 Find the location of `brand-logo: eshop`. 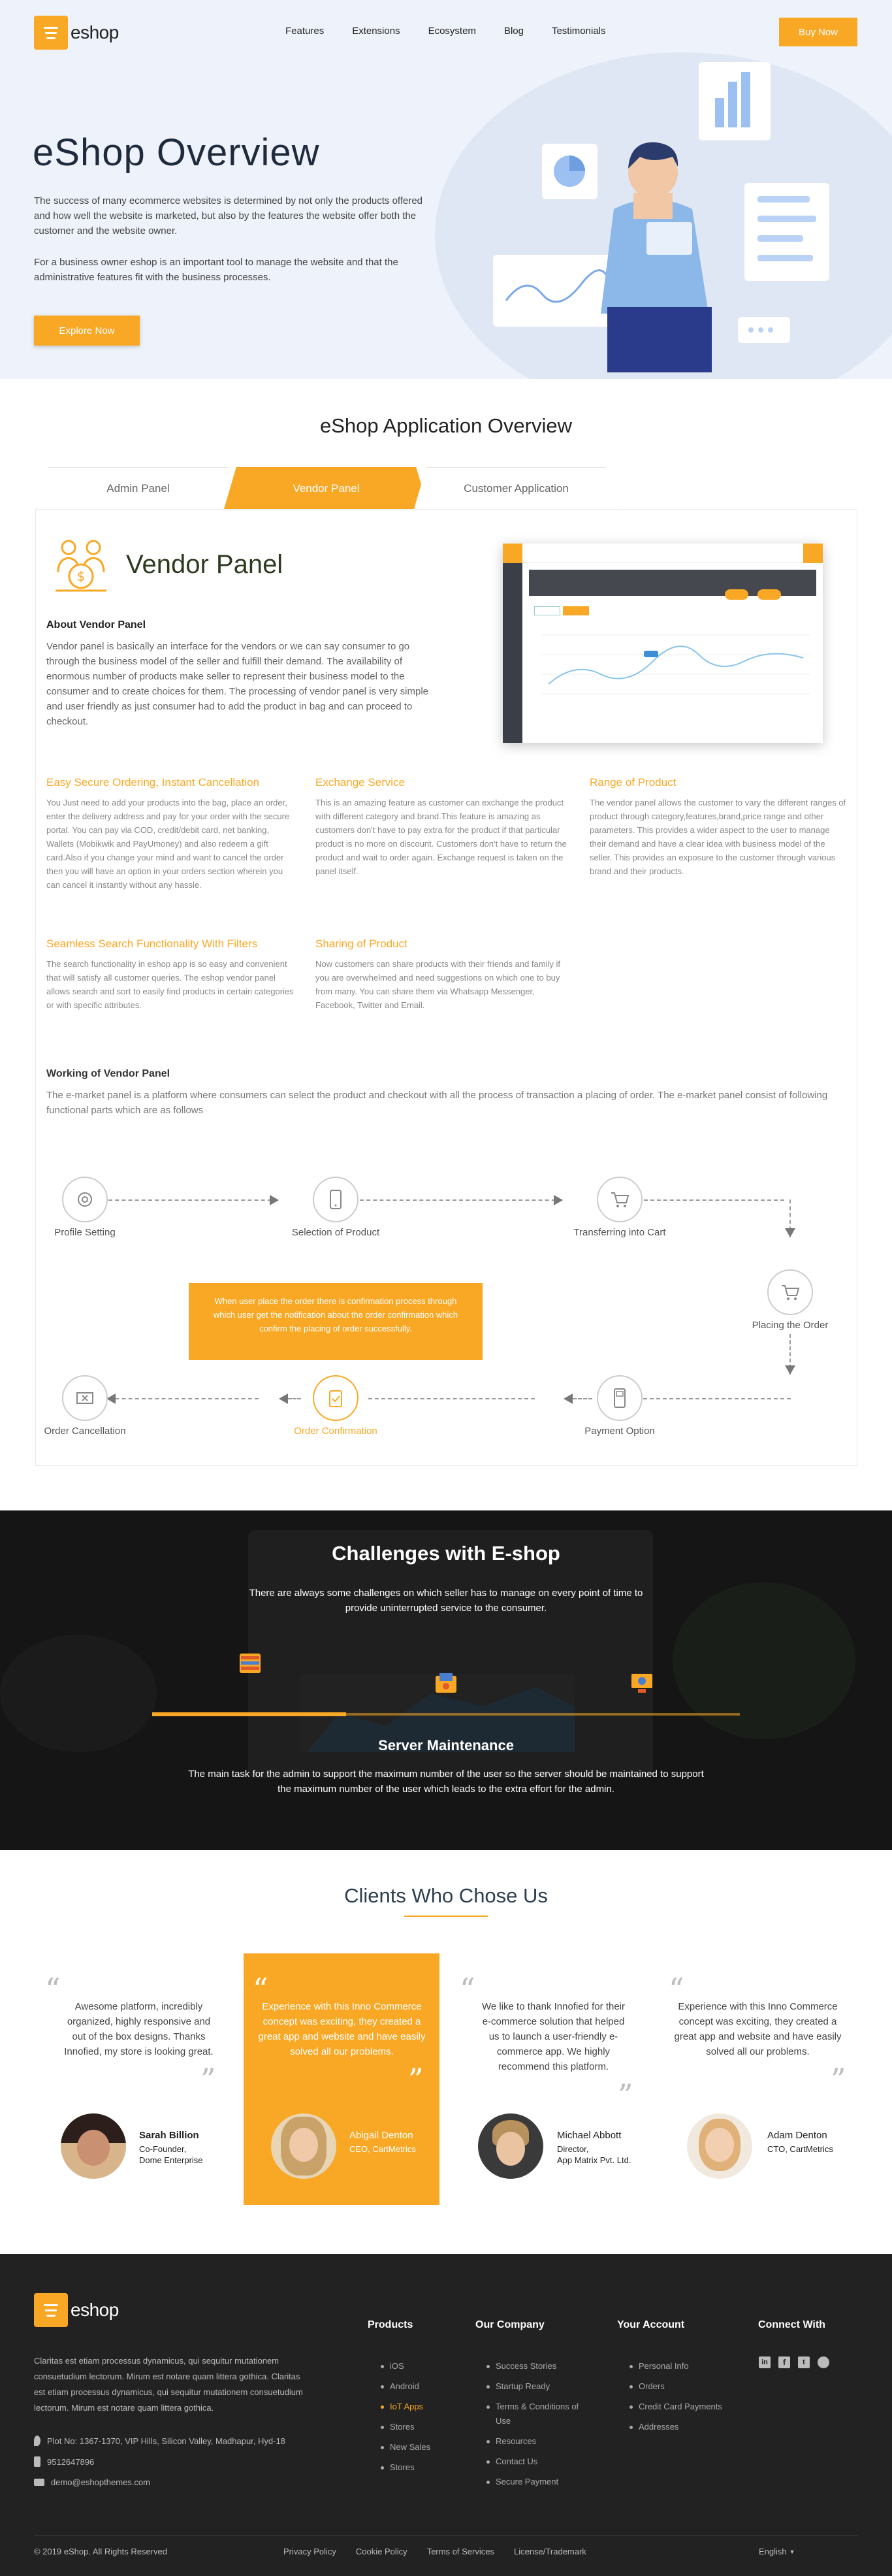

brand-logo: eshop is located at coordinates (76, 33).